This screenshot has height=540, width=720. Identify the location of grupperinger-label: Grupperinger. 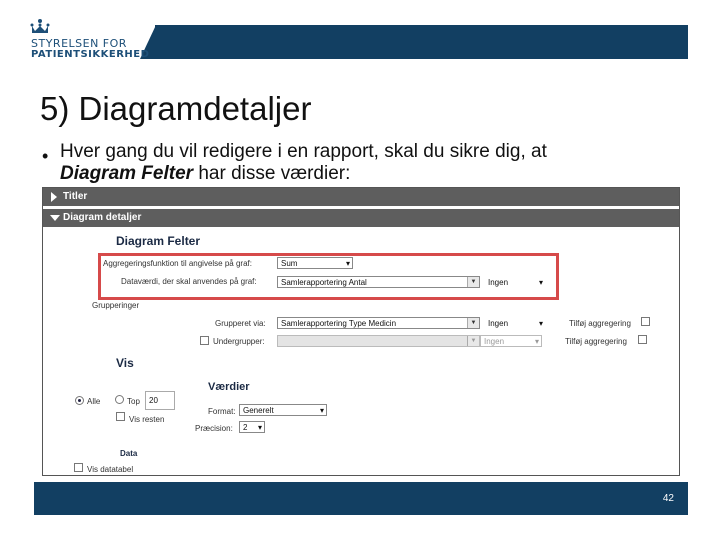
(116, 305).